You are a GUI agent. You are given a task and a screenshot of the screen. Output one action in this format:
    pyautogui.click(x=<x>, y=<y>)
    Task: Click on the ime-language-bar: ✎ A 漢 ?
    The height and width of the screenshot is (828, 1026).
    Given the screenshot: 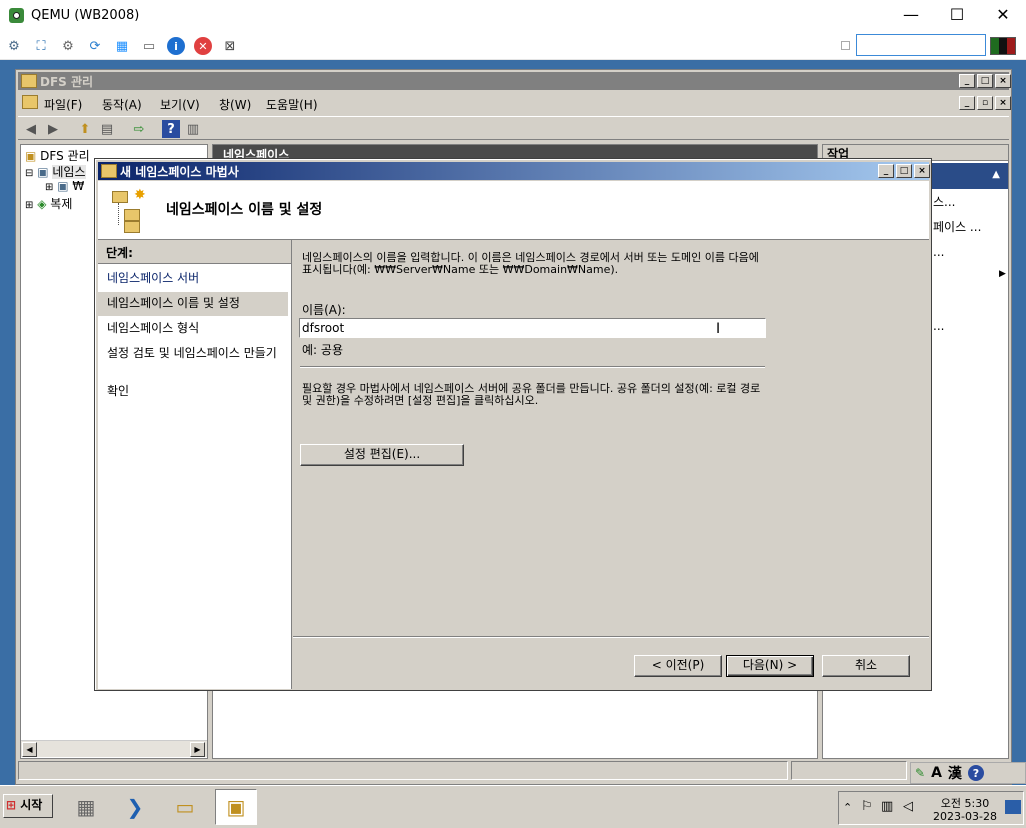 What is the action you would take?
    pyautogui.click(x=968, y=773)
    